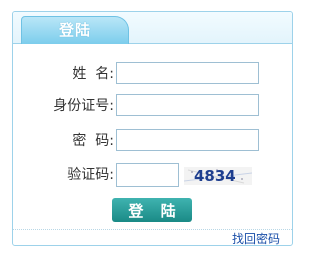  I want to click on username-input, so click(187, 73).